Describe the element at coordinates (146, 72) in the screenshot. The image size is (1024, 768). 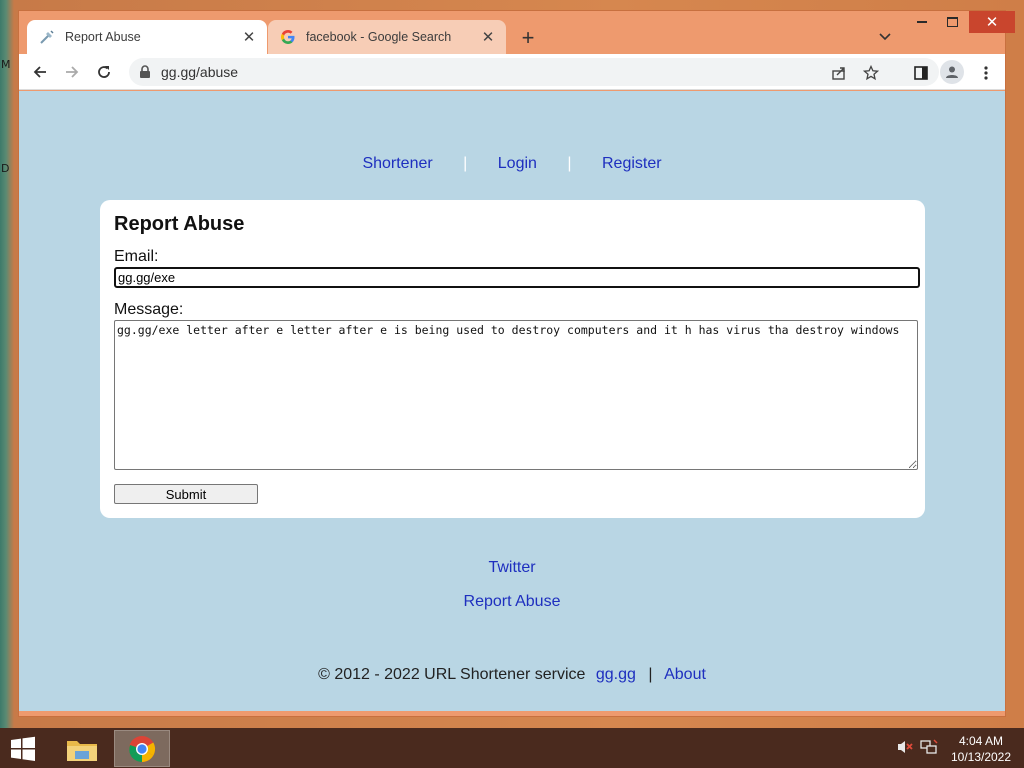
I see `lock-icon` at that location.